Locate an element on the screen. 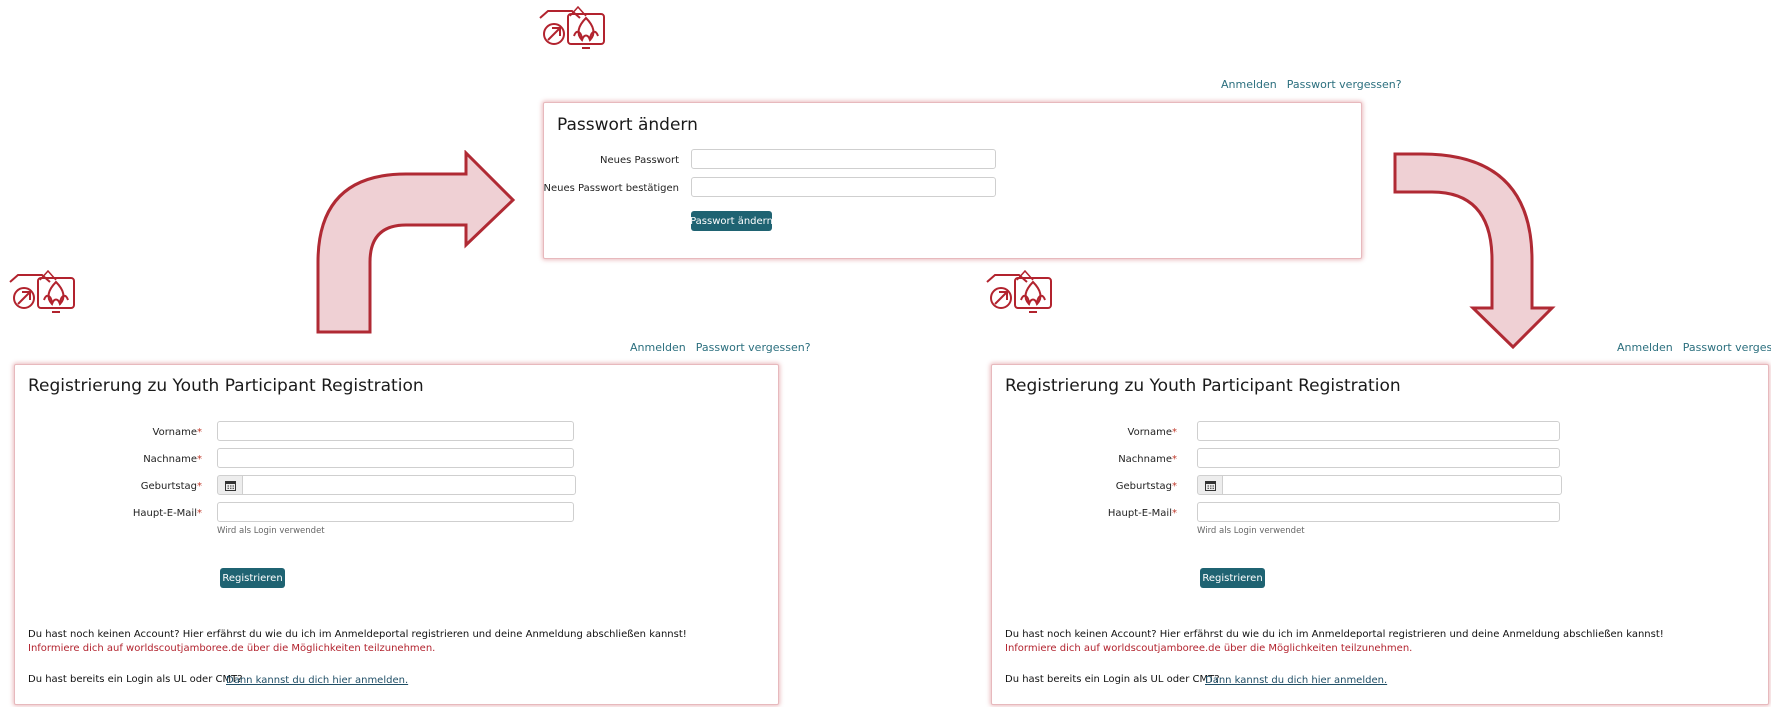  top-header-links: Anmelden Passwort vergessen? is located at coordinates (1311, 84).